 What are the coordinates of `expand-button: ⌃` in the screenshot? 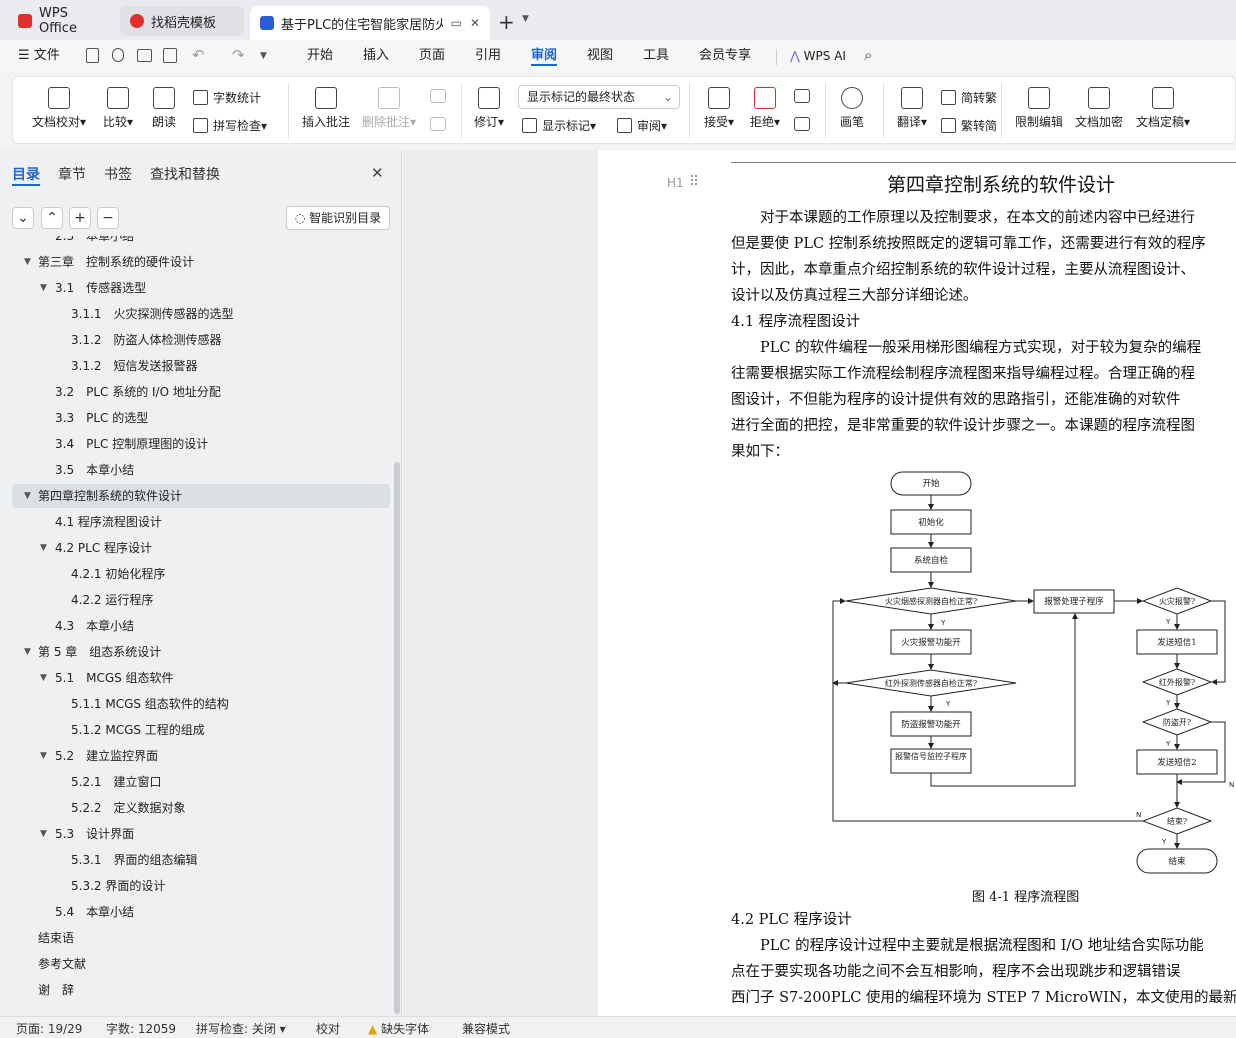 It's located at (52, 218).